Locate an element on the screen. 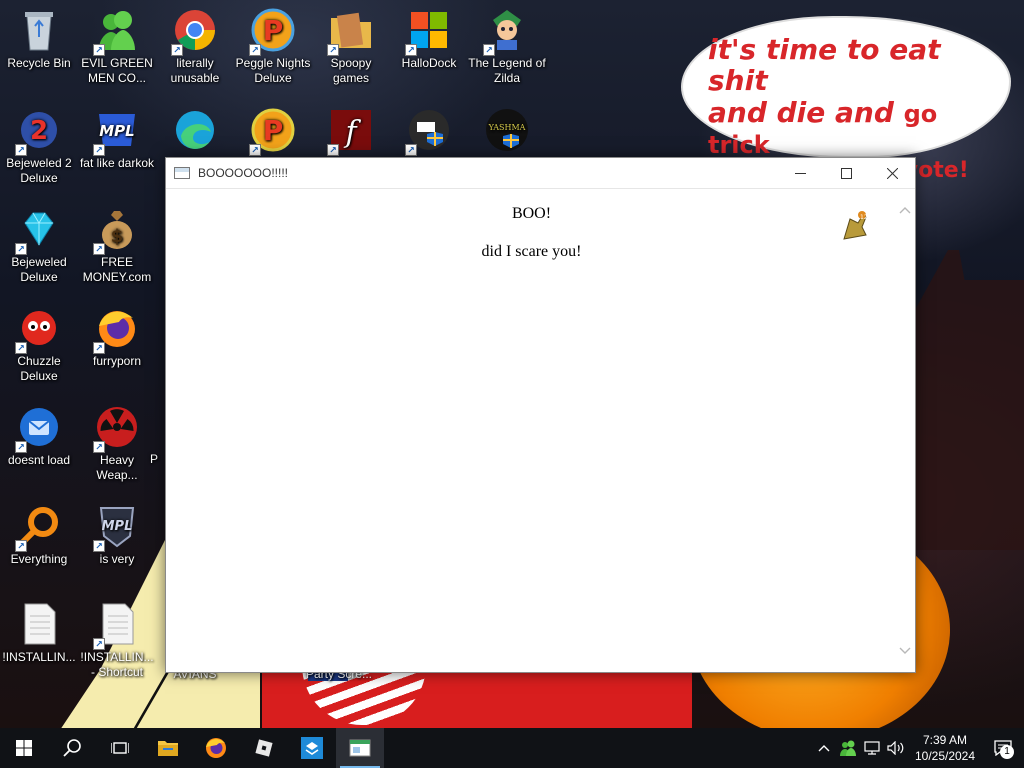 The width and height of the screenshot is (1024, 768). task-view-button is located at coordinates (120, 748).